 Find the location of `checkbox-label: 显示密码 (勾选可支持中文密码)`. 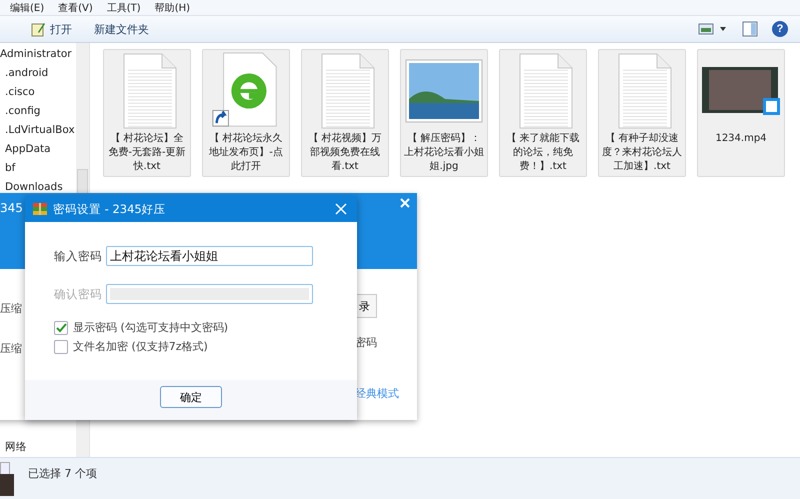

checkbox-label: 显示密码 (勾选可支持中文密码) is located at coordinates (150, 327).